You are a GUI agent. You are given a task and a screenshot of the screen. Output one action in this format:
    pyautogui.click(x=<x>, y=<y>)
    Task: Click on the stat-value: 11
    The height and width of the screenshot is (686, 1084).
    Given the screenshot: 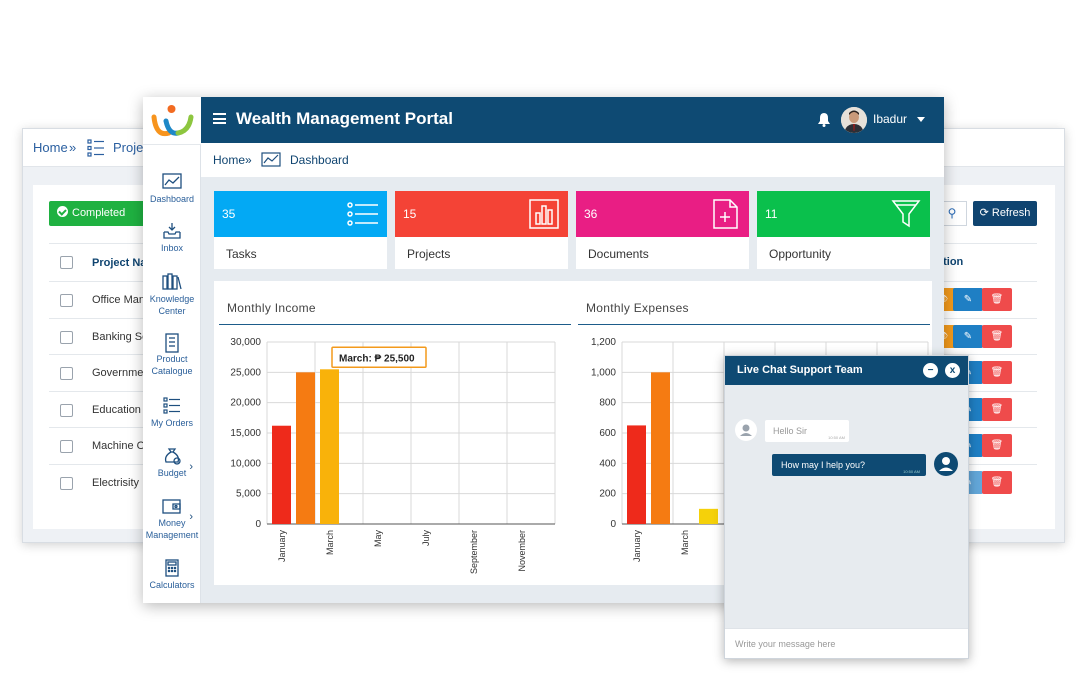 What is the action you would take?
    pyautogui.click(x=771, y=214)
    